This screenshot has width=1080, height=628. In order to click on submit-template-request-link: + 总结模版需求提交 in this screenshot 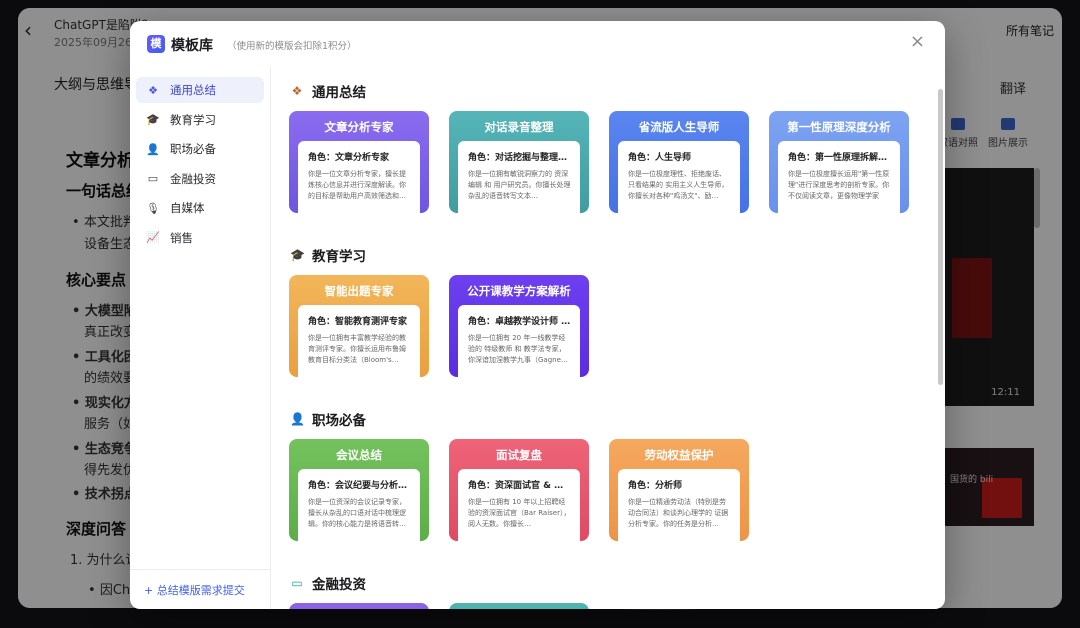, I will do `click(200, 589)`.